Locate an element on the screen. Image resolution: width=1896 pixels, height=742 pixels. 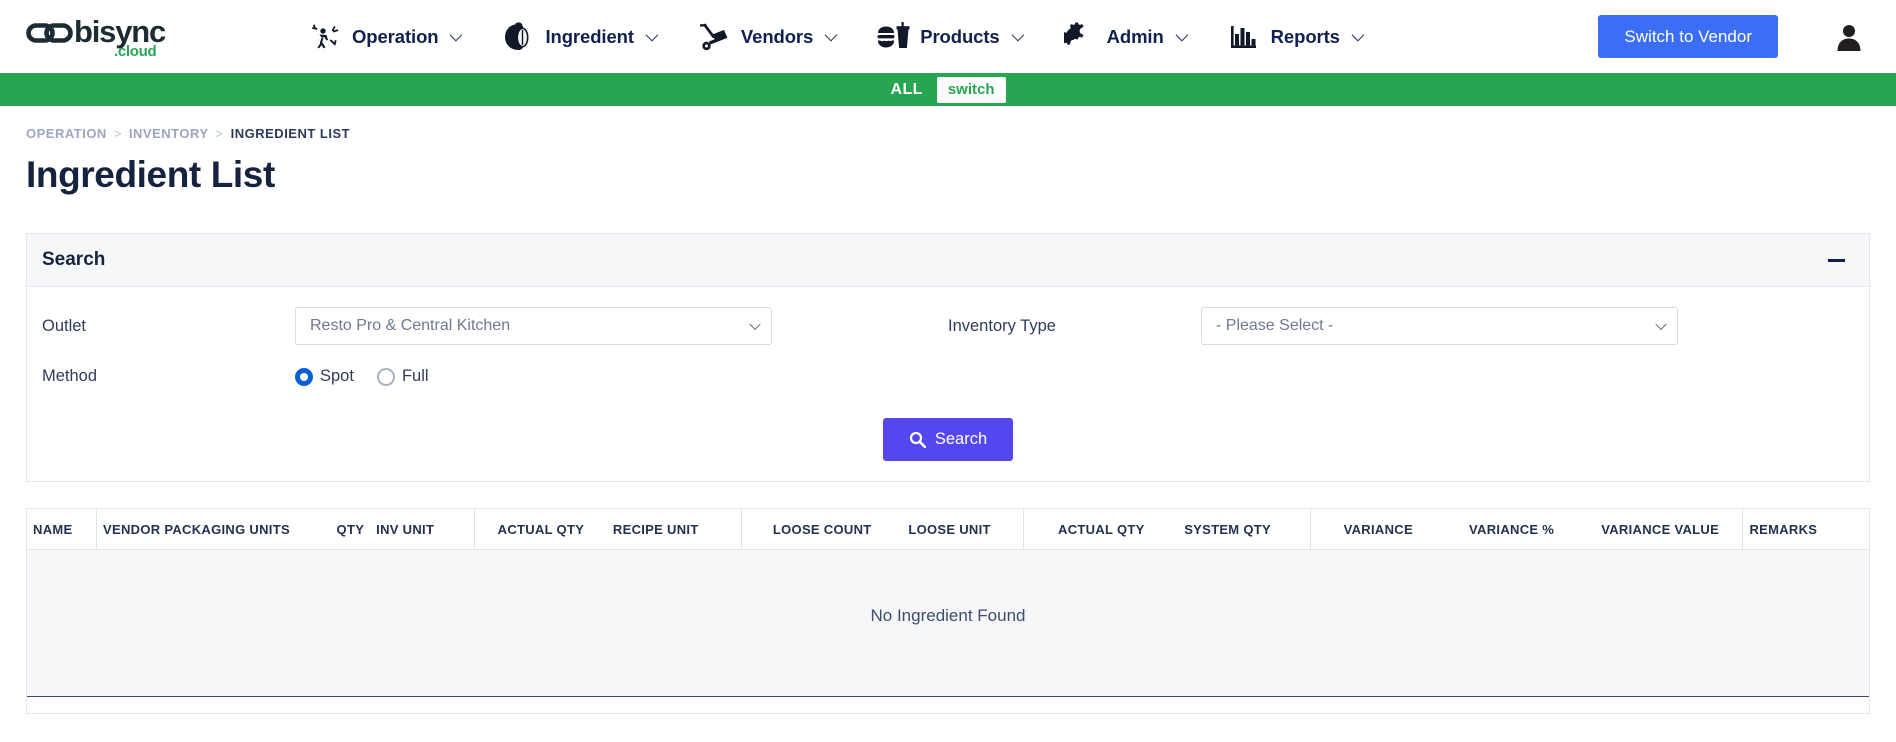
field-inventory-type: Inventory Type - Please Select - is located at coordinates (1401, 326).